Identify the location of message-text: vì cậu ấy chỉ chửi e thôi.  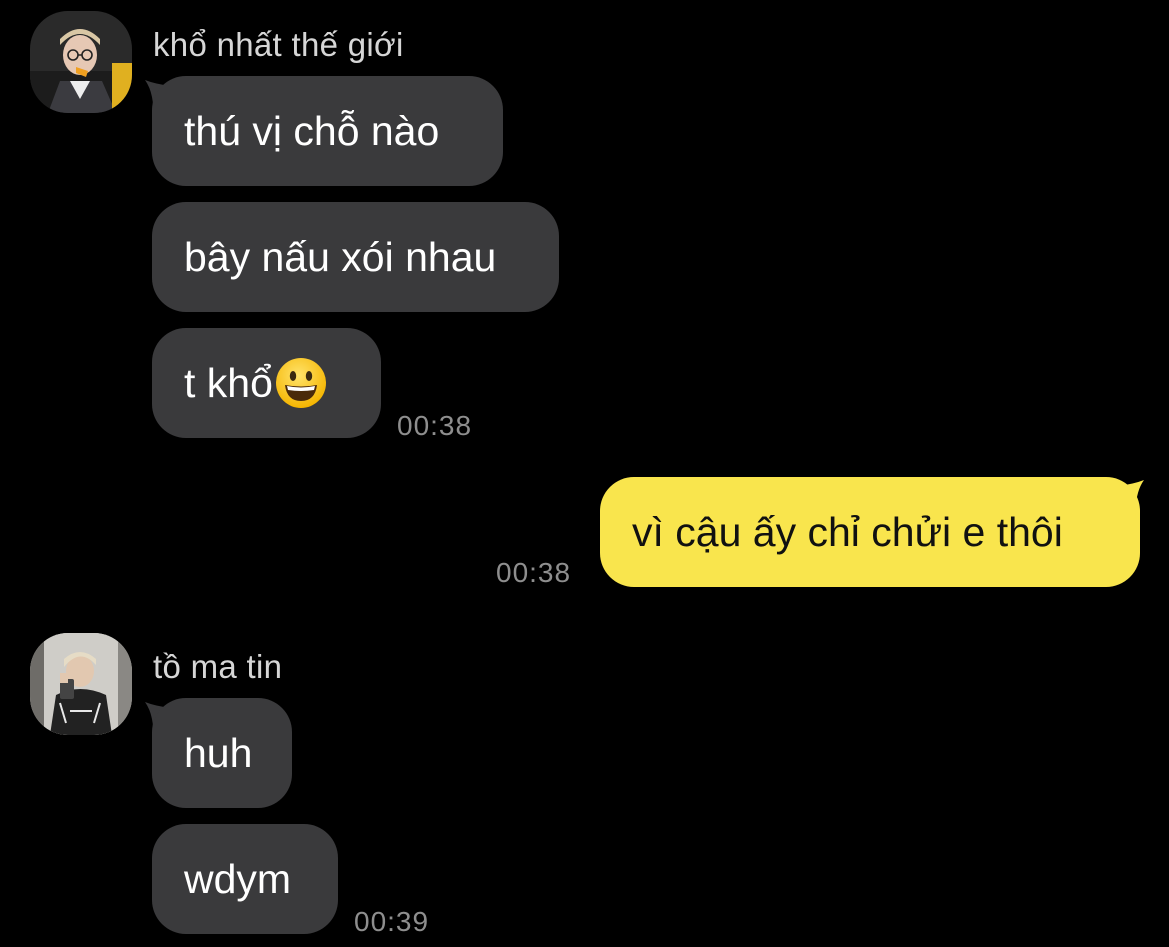
(847, 531).